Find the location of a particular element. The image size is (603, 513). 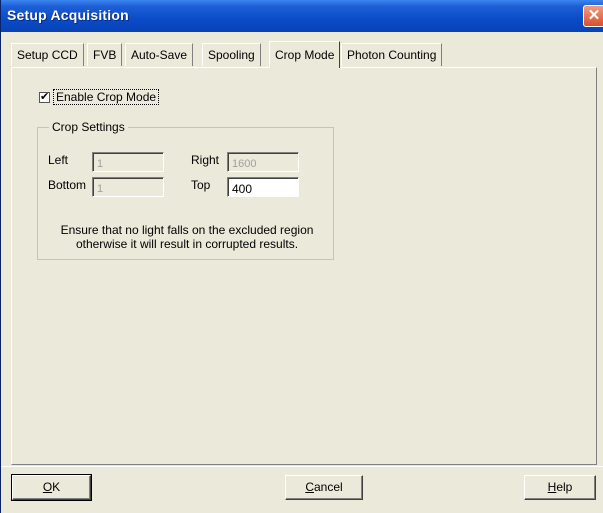

enable-crop-mode-checkbox: ✔ is located at coordinates (44, 97).